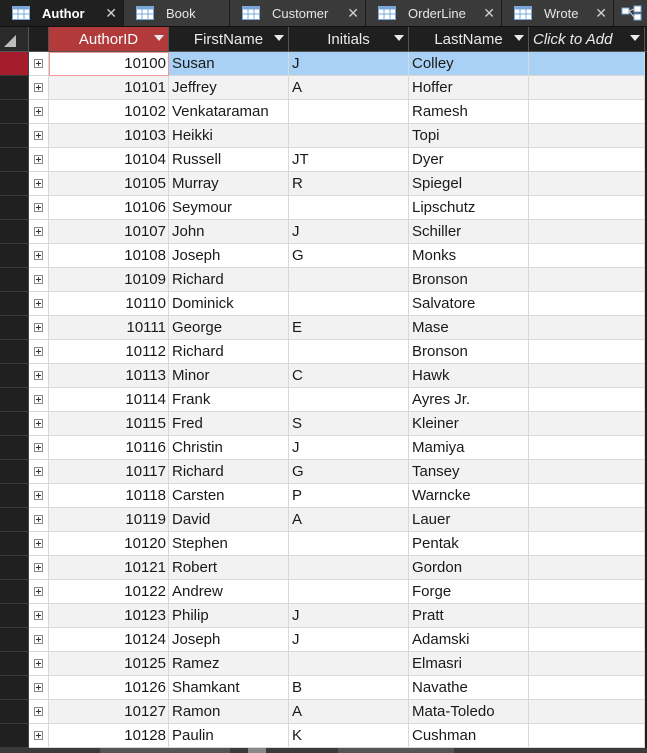 Image resolution: width=647 pixels, height=753 pixels. What do you see at coordinates (229, 88) in the screenshot?
I see `cell-firstname: Jeffrey` at bounding box center [229, 88].